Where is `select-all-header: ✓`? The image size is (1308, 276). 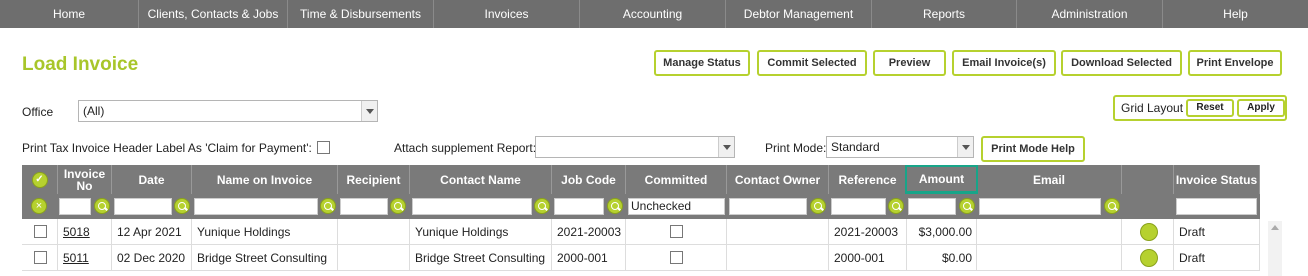
select-all-header: ✓ is located at coordinates (40, 179).